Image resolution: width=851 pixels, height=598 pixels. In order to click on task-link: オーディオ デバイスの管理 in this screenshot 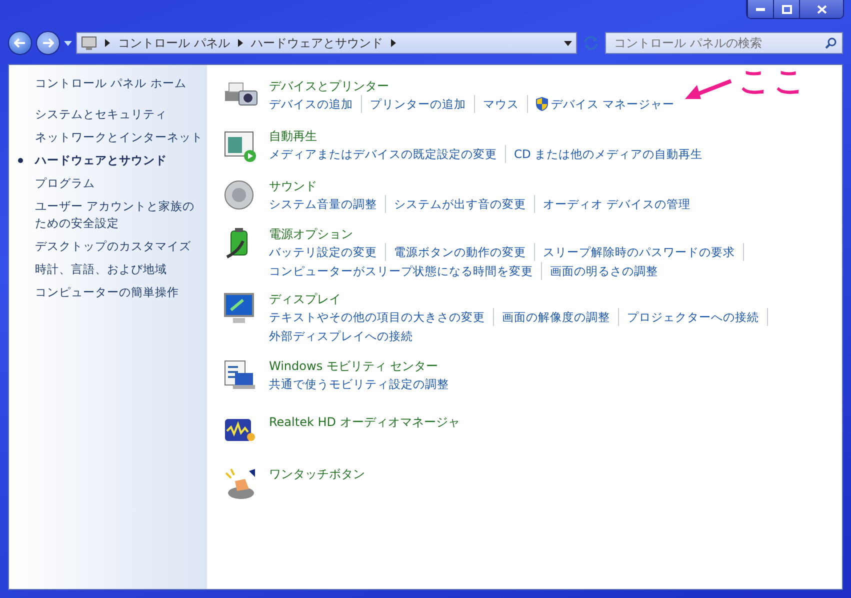, I will do `click(621, 204)`.